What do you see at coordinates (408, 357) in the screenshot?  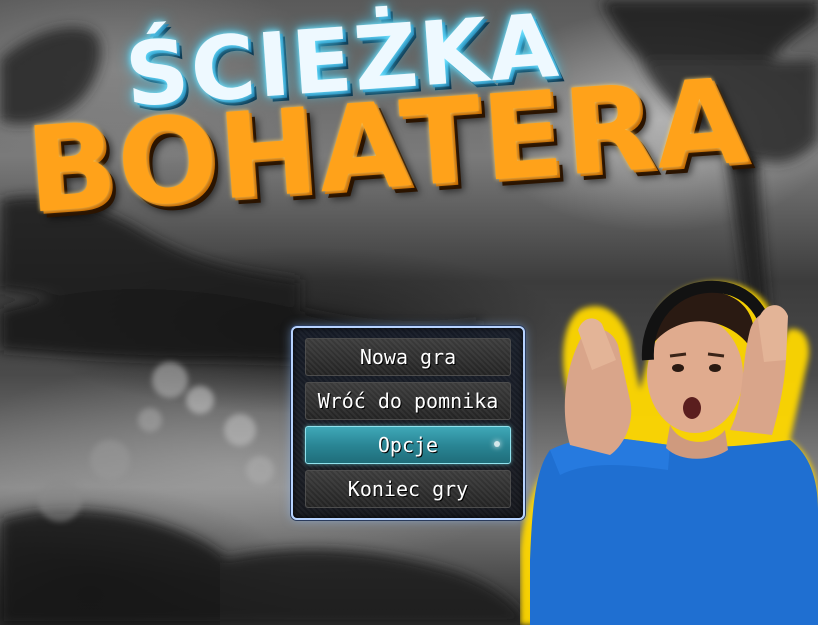 I see `menu-item-new-game: Nowa gra` at bounding box center [408, 357].